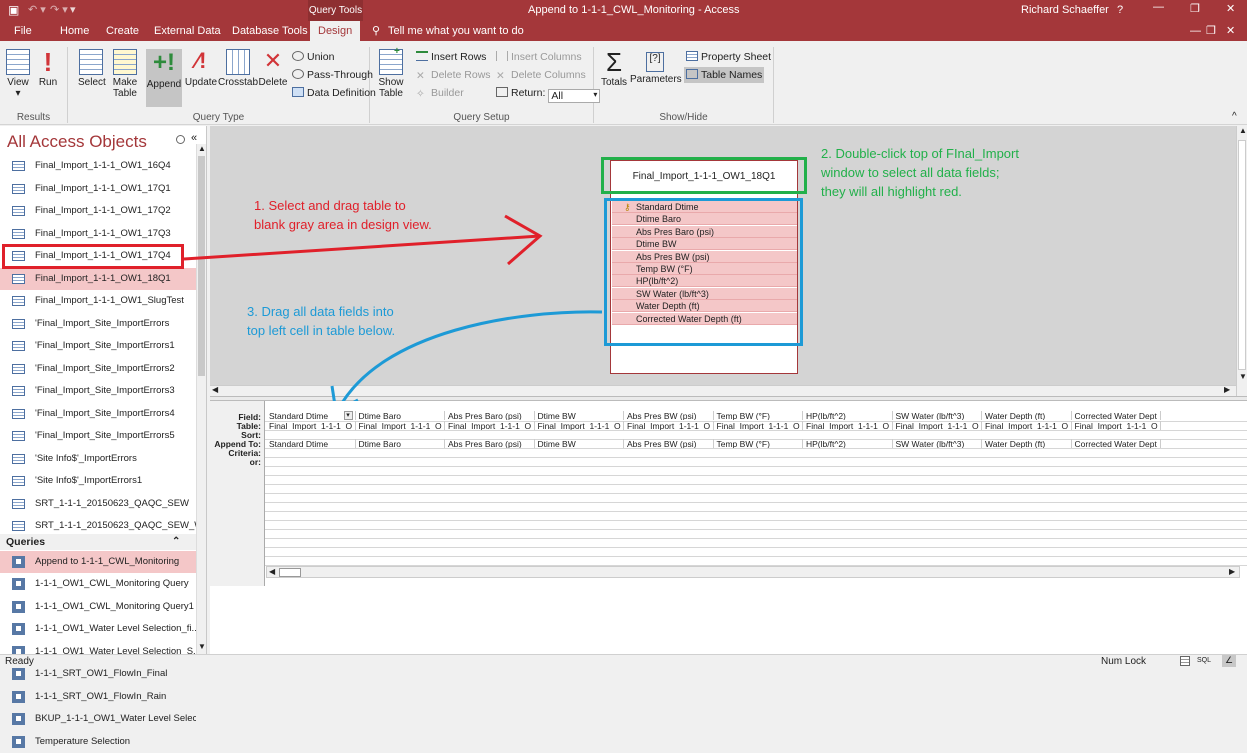 This screenshot has width=1247, height=753. What do you see at coordinates (826, 415) in the screenshot?
I see `grid-field-value: HP(lb/ft^2)` at bounding box center [826, 415].